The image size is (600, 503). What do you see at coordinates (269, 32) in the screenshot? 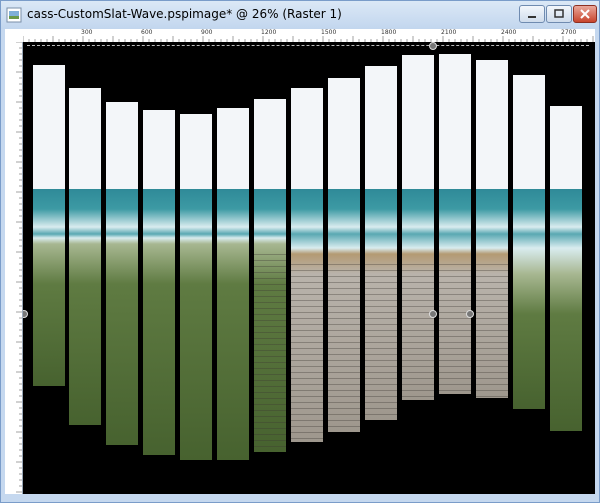
I see `ruler-tick-label: 1200` at bounding box center [269, 32].